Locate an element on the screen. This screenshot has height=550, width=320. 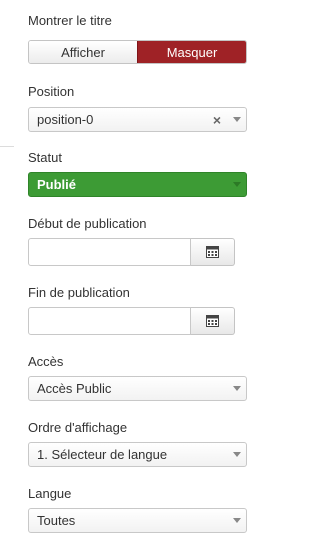
publish-up-input is located at coordinates (109, 252).